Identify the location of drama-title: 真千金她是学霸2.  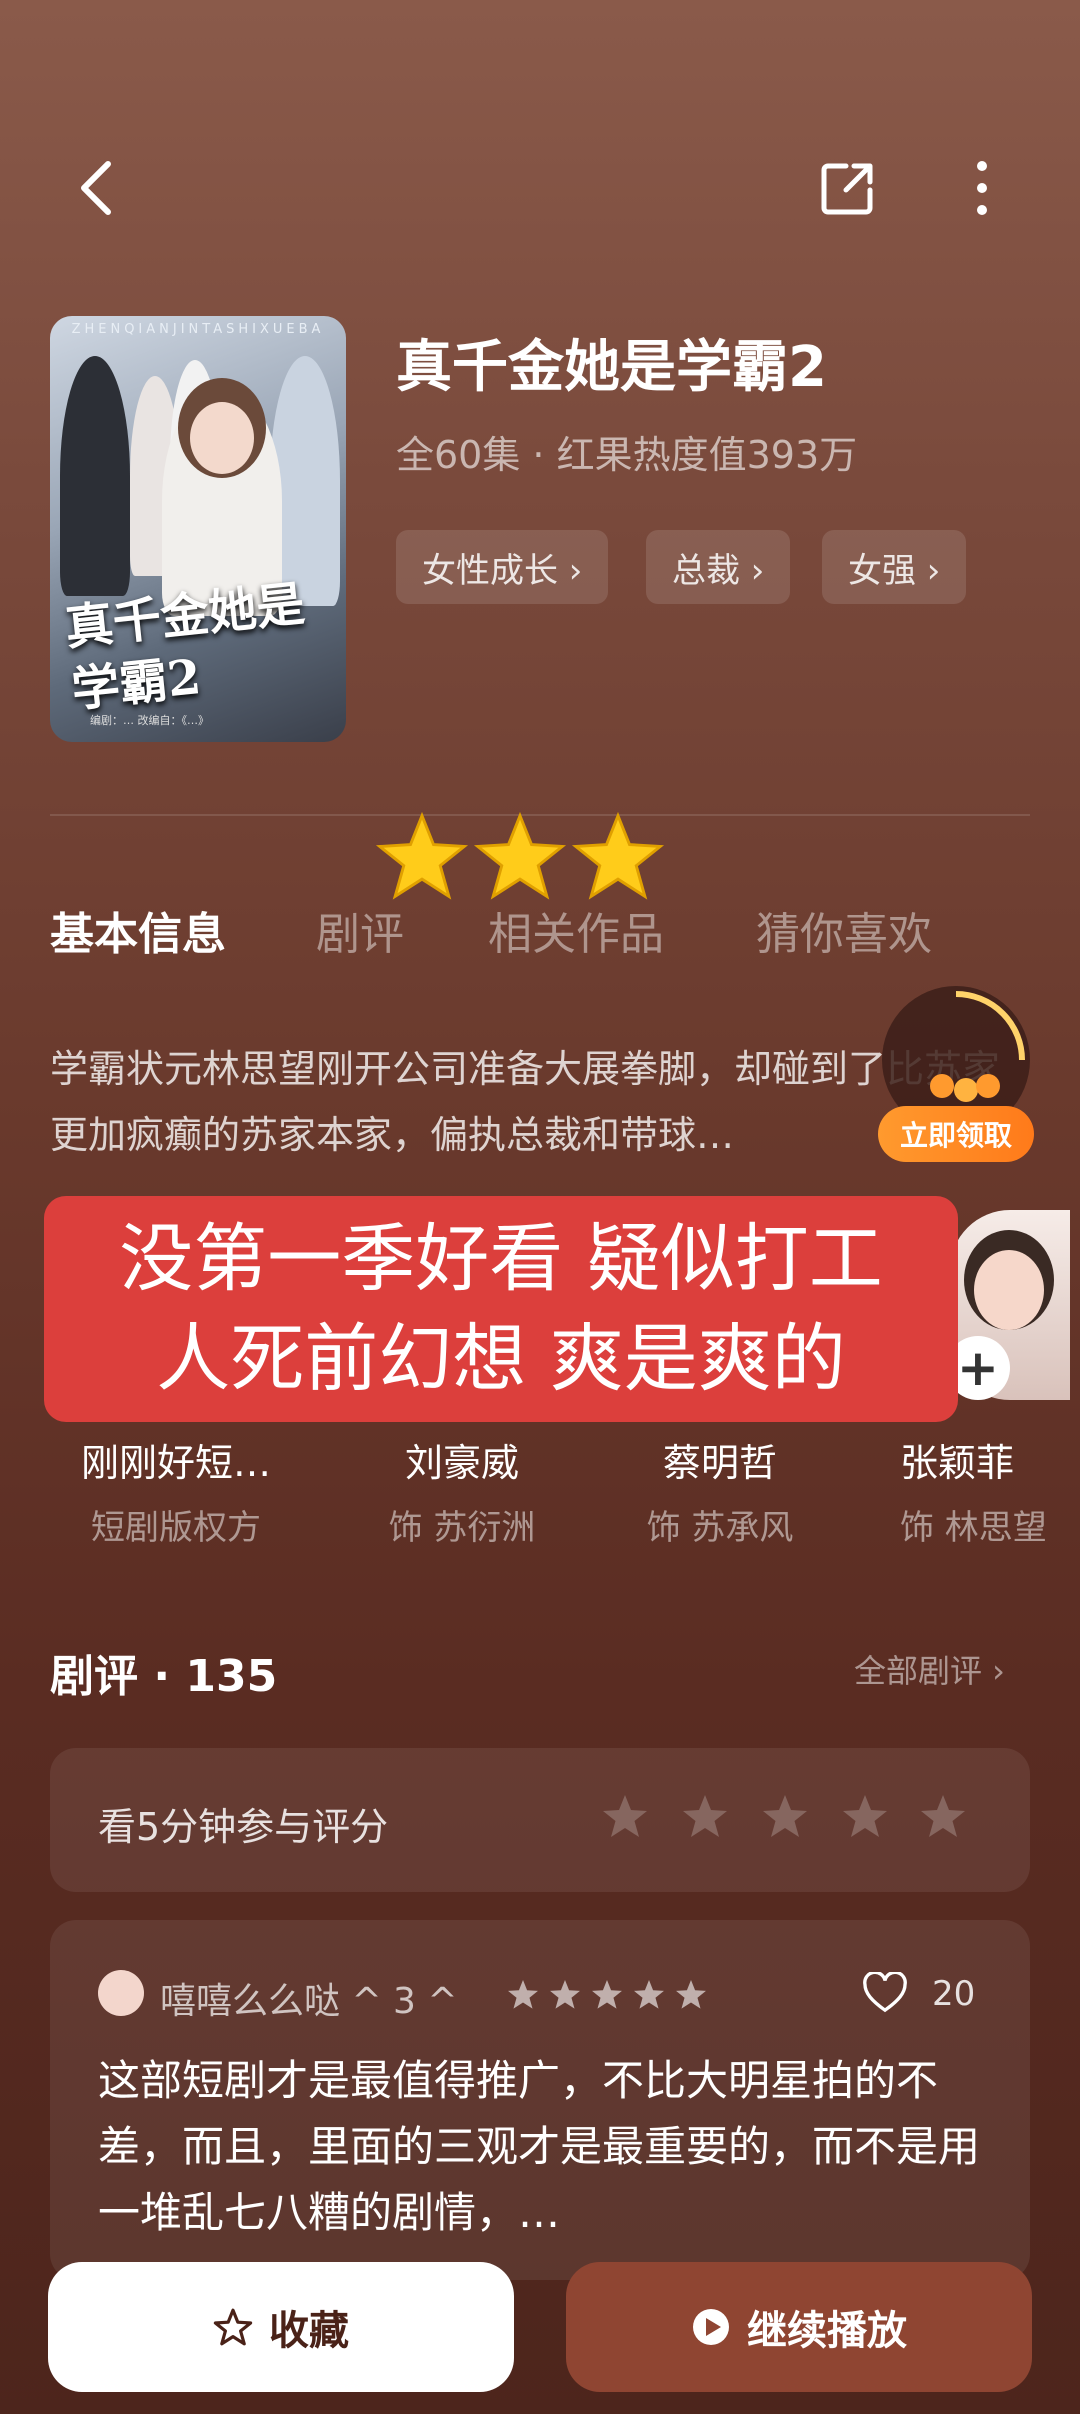
(611, 367).